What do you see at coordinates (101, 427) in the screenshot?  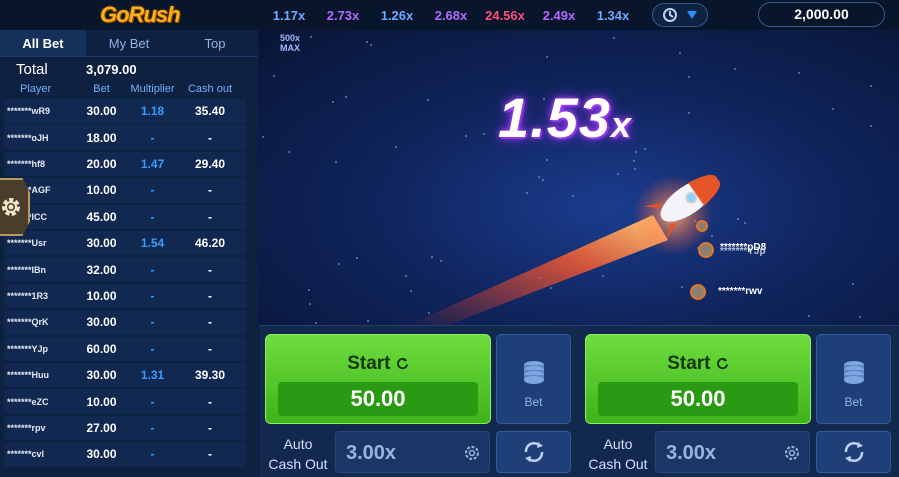 I see `bet-value: 27.00` at bounding box center [101, 427].